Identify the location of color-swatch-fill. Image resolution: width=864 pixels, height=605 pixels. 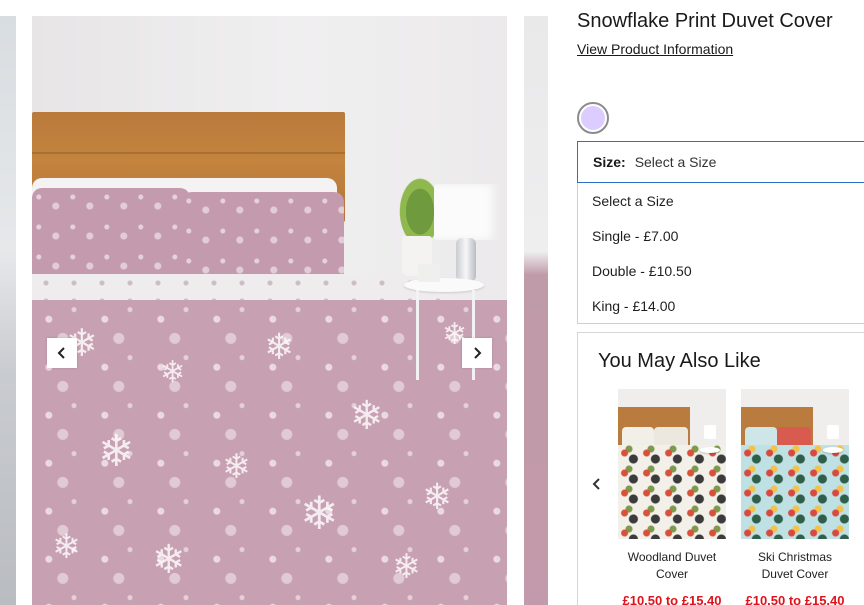
(593, 118).